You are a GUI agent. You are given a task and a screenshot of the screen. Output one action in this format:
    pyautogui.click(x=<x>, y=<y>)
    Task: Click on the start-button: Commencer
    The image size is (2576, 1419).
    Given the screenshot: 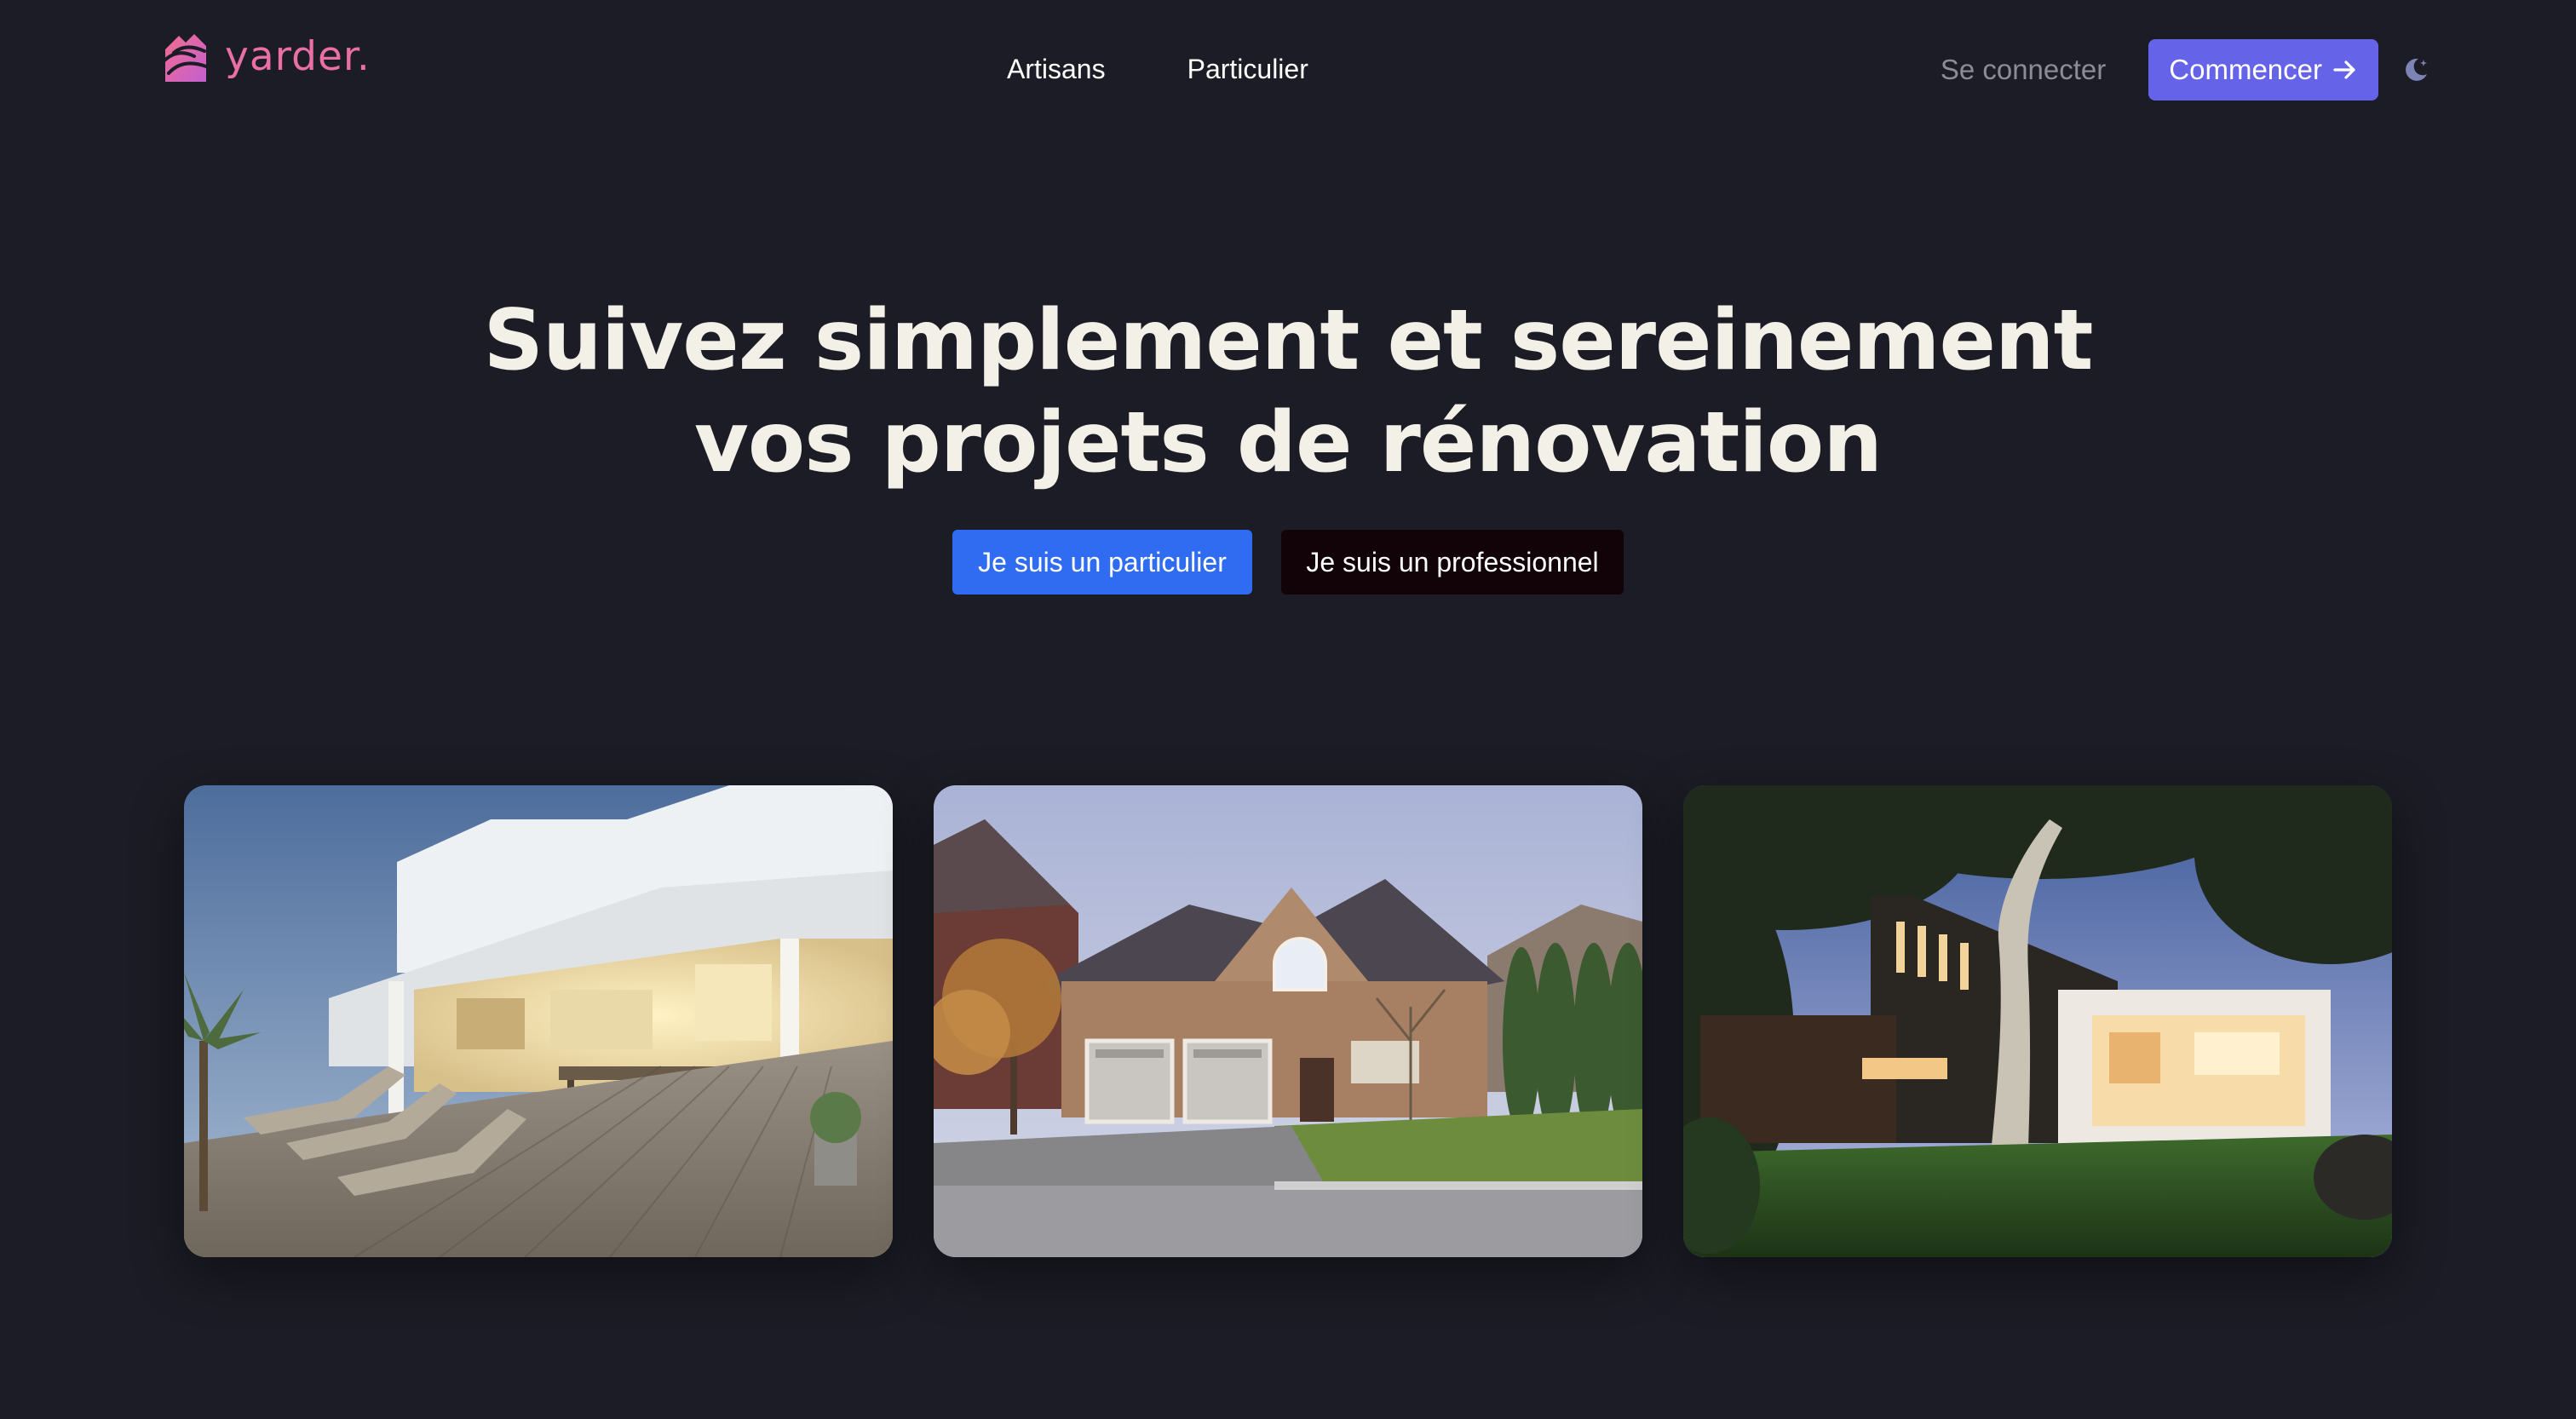 What is the action you would take?
    pyautogui.click(x=2263, y=70)
    